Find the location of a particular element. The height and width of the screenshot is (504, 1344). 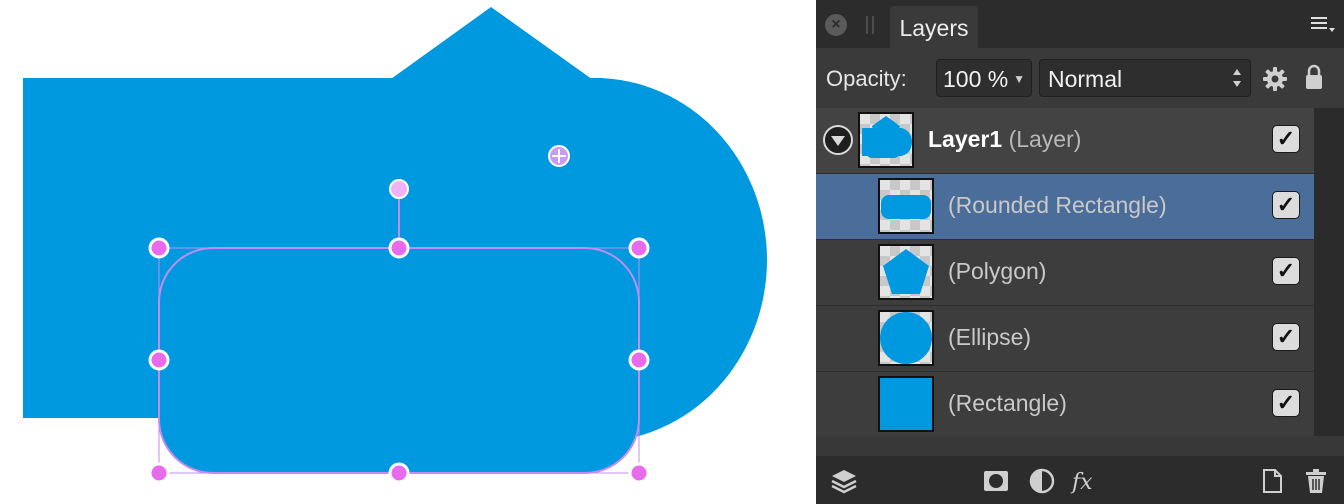

pivot-crosshair-icon is located at coordinates (559, 156).